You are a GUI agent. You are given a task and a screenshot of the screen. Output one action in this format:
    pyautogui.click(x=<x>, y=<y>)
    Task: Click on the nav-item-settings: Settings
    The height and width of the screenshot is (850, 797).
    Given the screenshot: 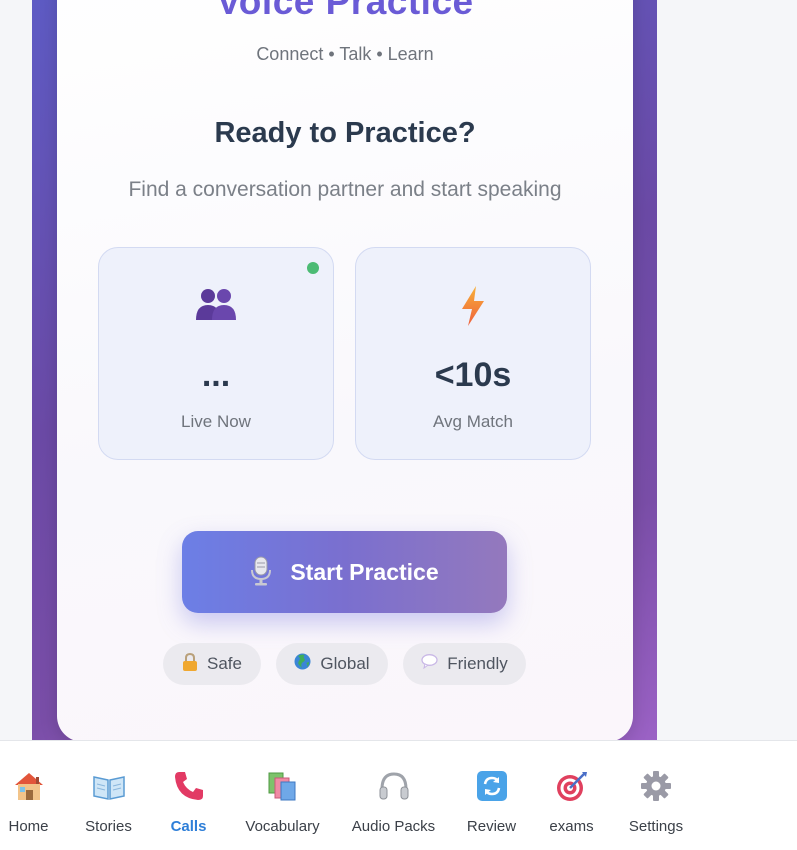 What is the action you would take?
    pyautogui.click(x=656, y=795)
    